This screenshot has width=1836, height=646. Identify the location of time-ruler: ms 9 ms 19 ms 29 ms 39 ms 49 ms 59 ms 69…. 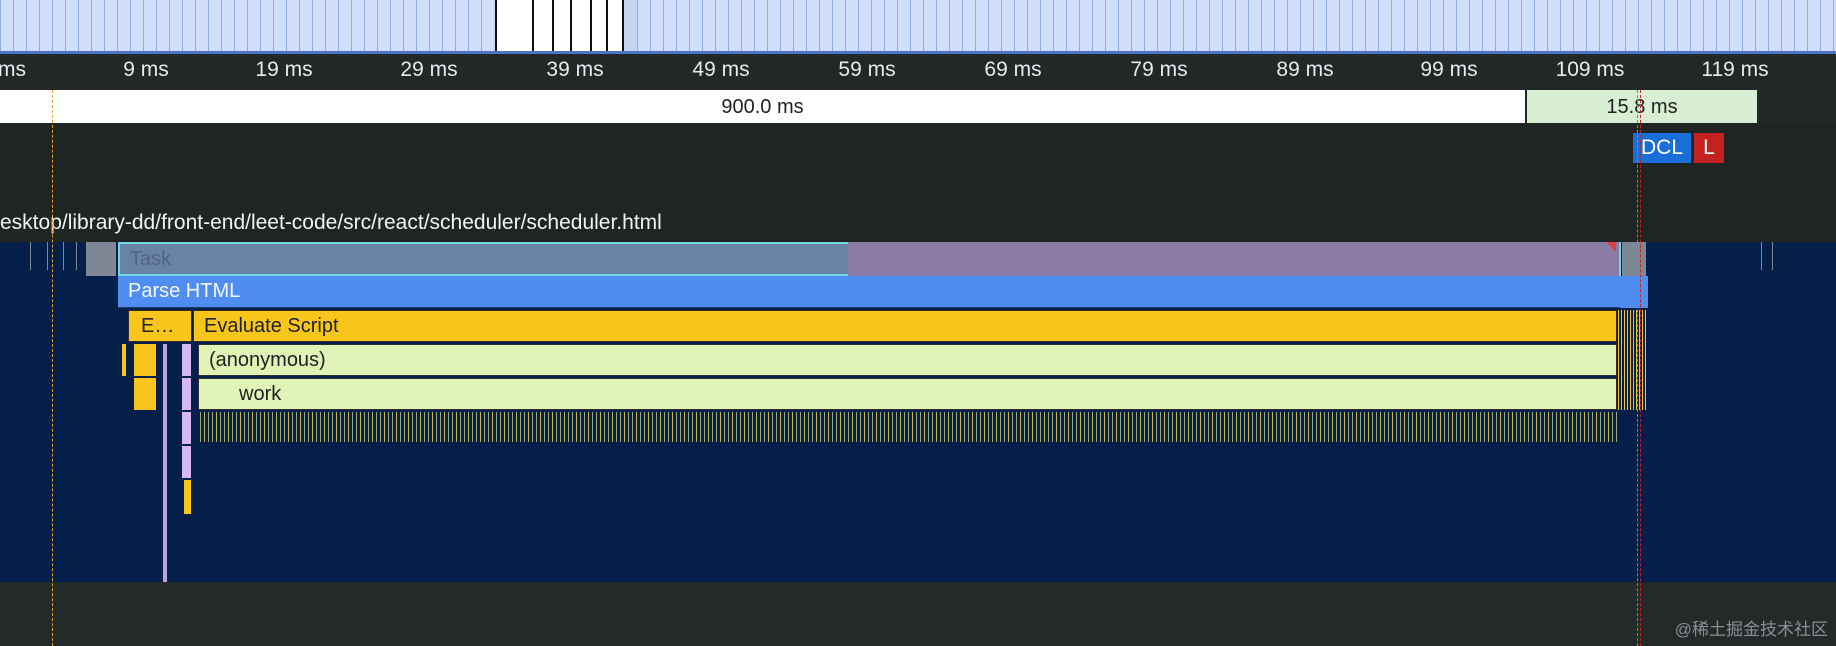
(918, 72).